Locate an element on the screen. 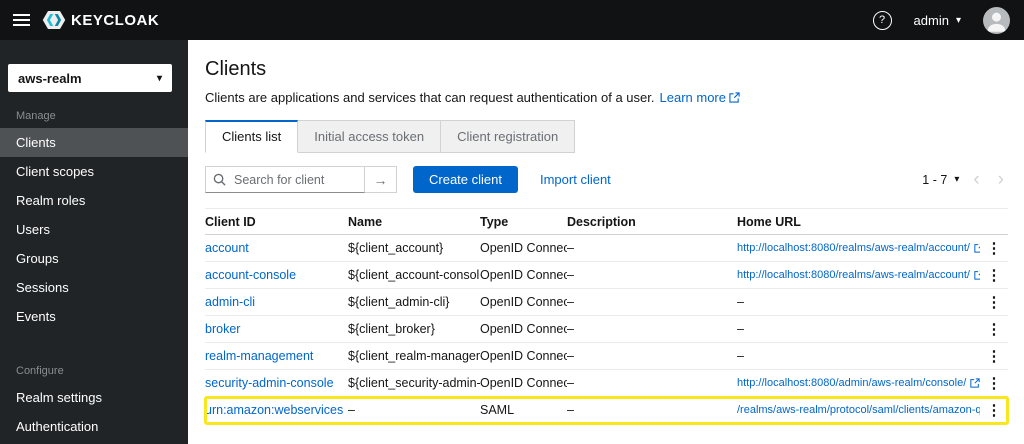 The image size is (1024, 444). column-header-type: Type is located at coordinates (494, 221).